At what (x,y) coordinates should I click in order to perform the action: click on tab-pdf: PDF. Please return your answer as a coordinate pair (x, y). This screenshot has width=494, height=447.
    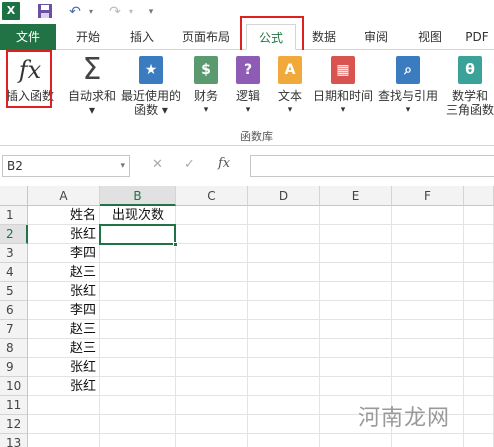
    Looking at the image, I should click on (477, 37).